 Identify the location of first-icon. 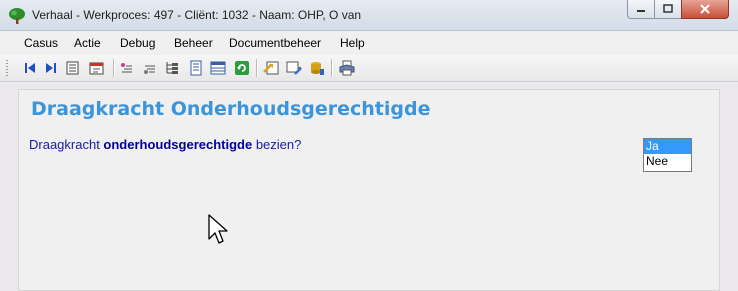
(30, 68).